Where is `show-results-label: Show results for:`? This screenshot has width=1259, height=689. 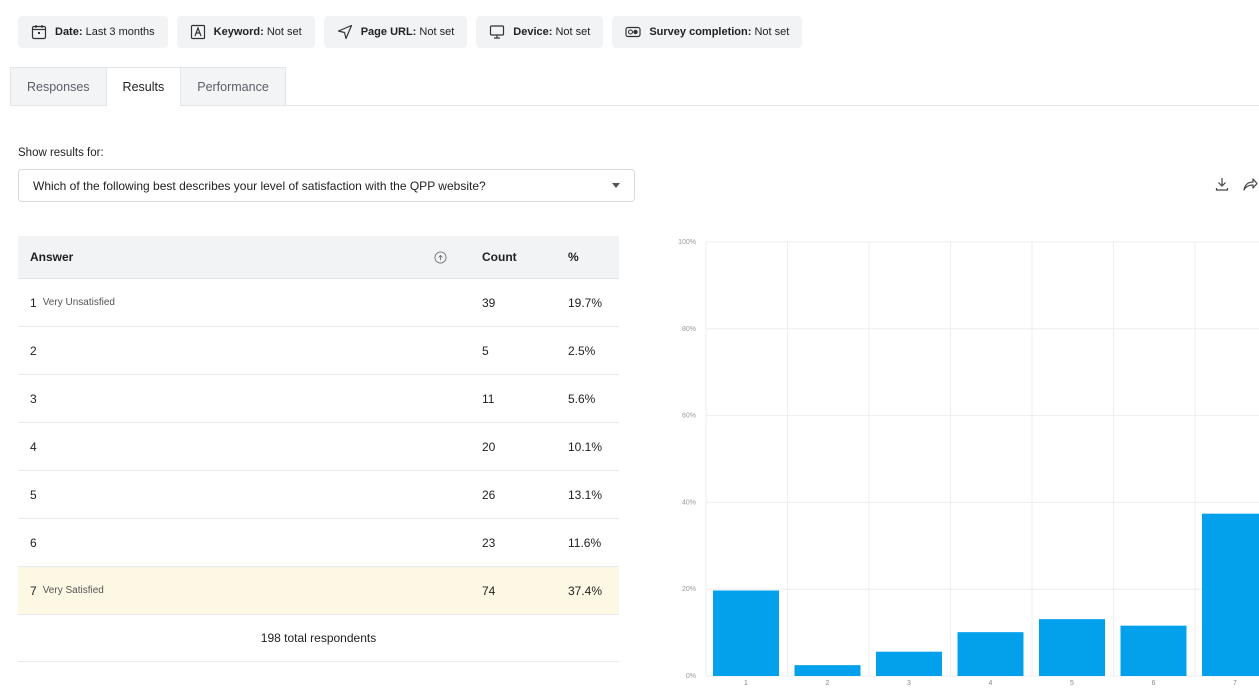 show-results-label: Show results for: is located at coordinates (61, 153).